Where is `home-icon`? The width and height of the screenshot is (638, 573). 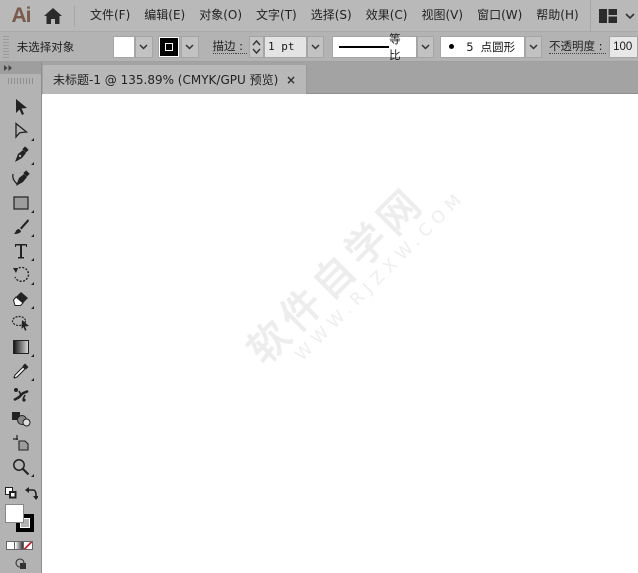
home-icon is located at coordinates (53, 15).